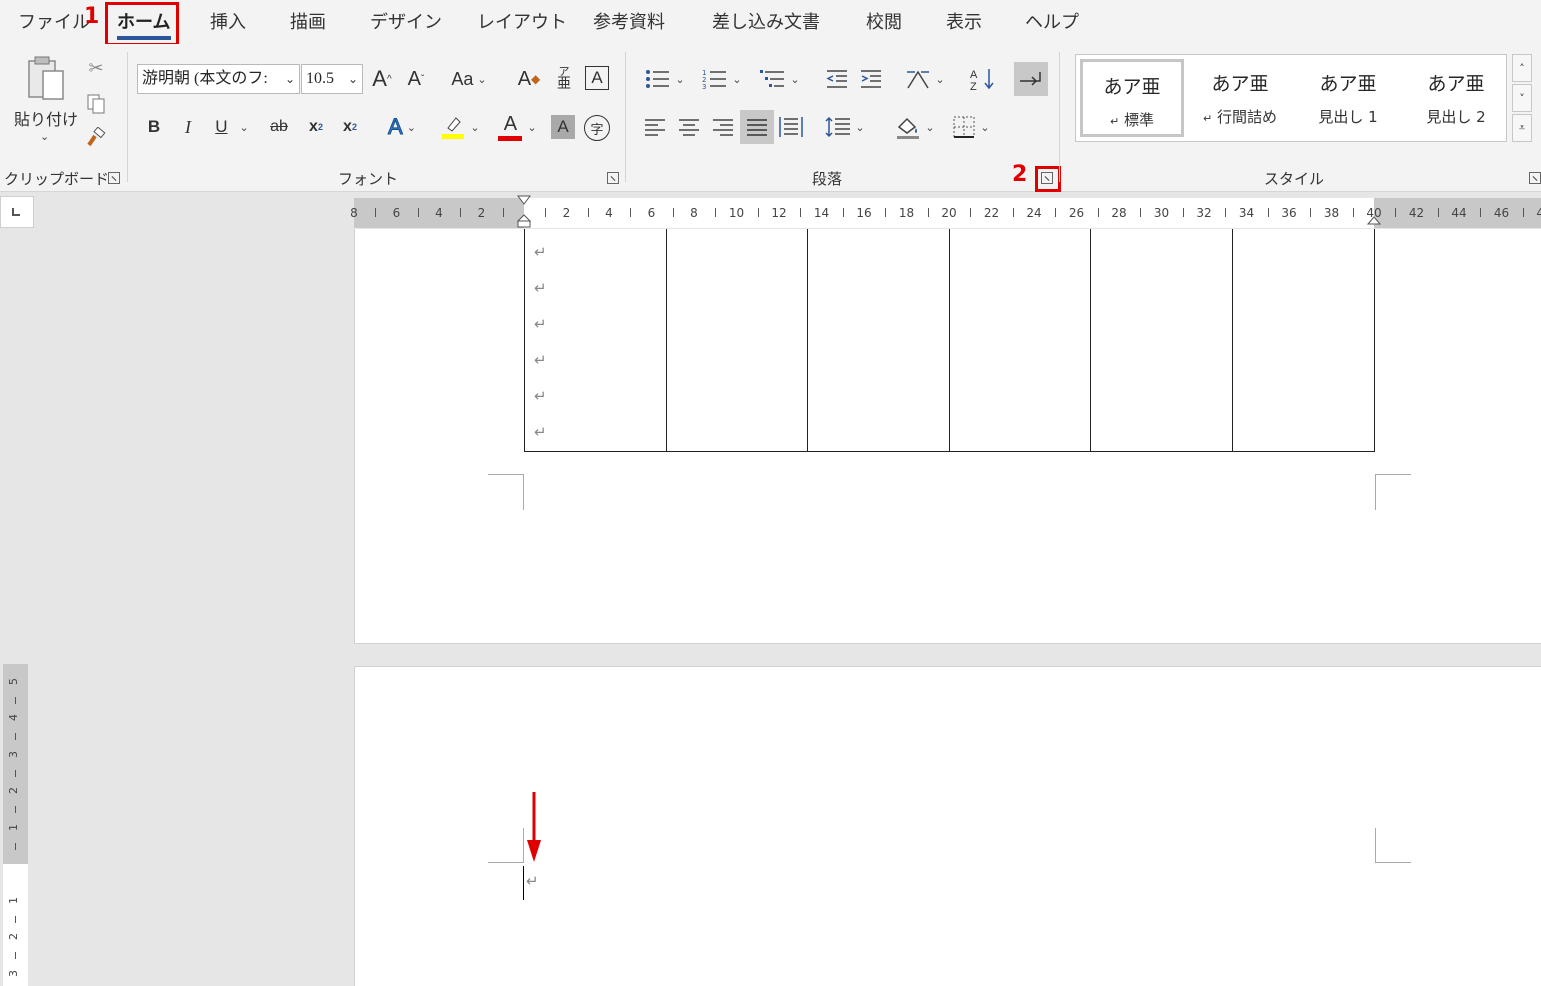  What do you see at coordinates (15, 764) in the screenshot?
I see `ruler-margin-area` at bounding box center [15, 764].